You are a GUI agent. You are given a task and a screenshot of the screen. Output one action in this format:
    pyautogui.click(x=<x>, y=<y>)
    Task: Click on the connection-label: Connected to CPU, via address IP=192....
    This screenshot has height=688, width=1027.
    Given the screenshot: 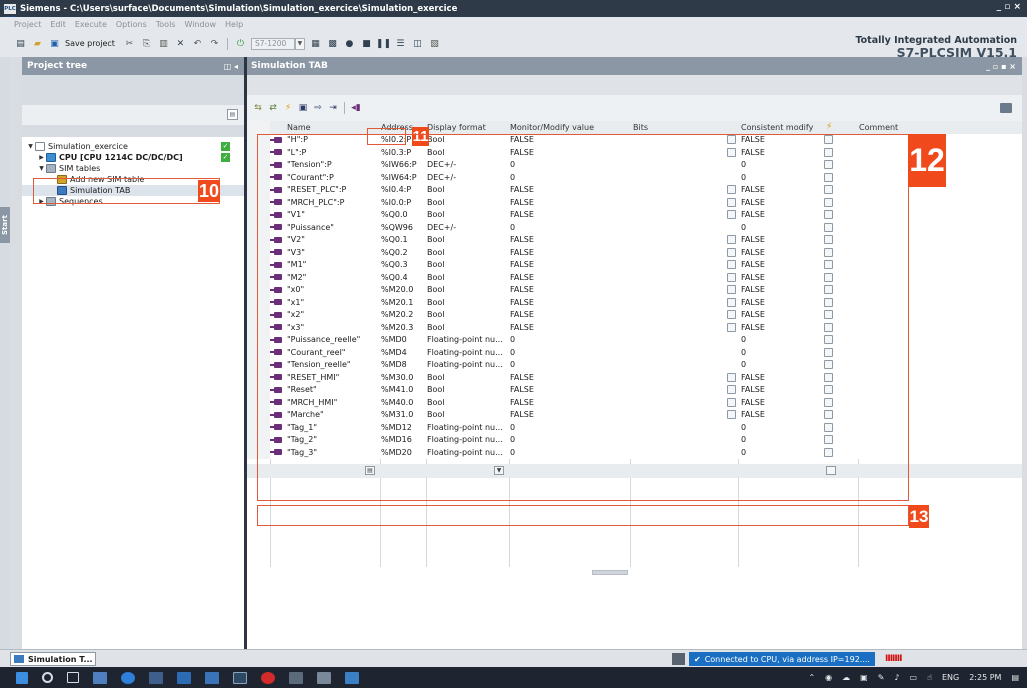 What is the action you would take?
    pyautogui.click(x=787, y=659)
    